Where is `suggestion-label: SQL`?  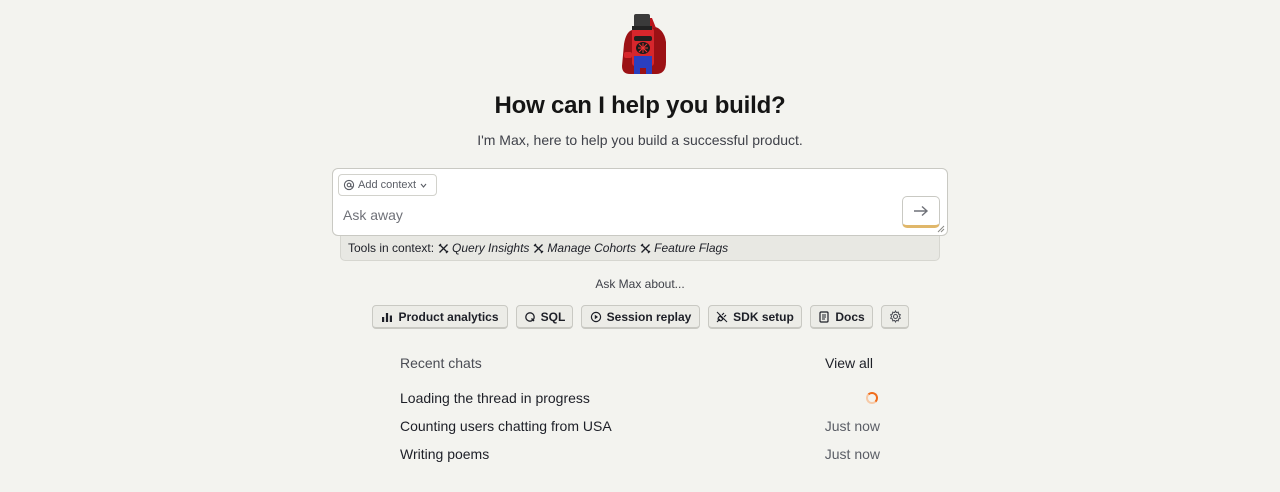 suggestion-label: SQL is located at coordinates (553, 316).